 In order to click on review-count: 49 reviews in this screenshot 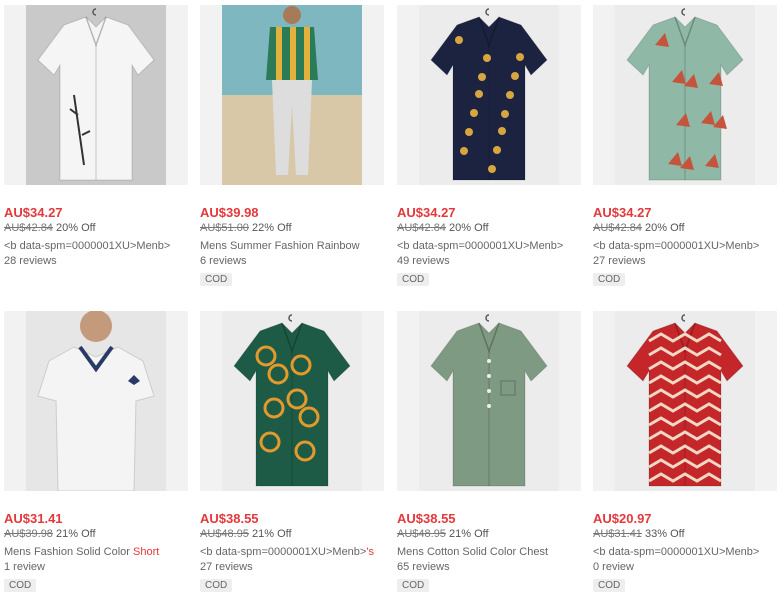, I will do `click(423, 261)`.